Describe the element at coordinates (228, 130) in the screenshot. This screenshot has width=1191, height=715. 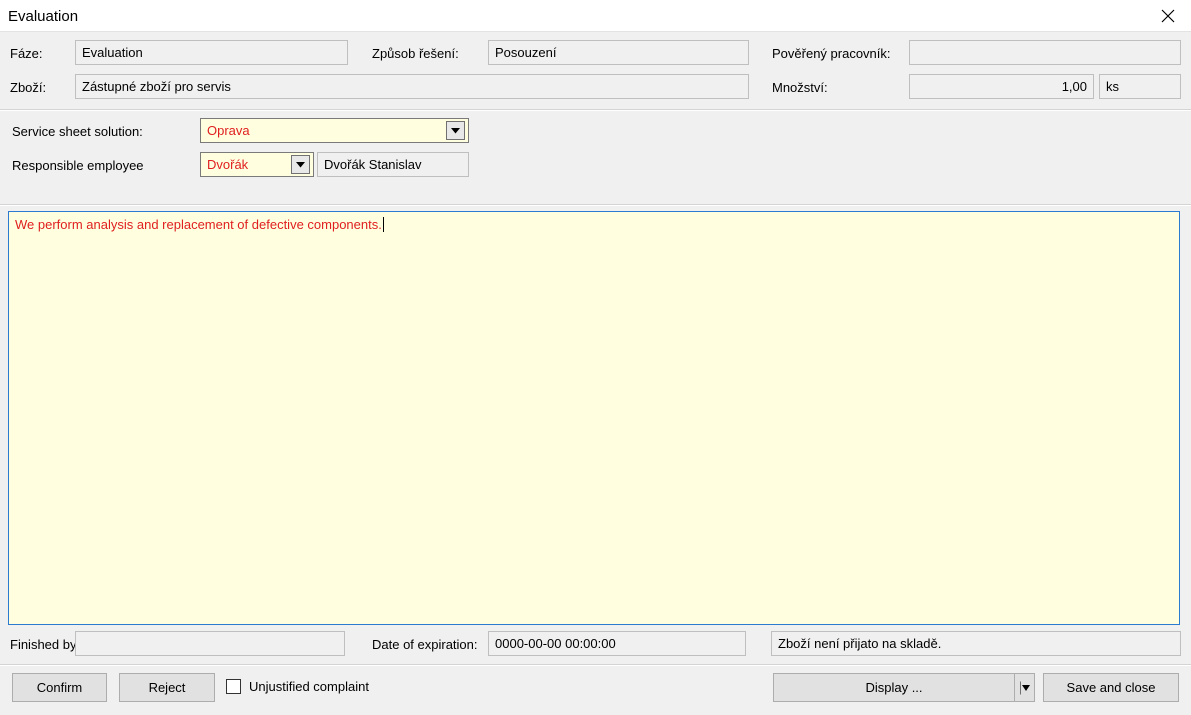
I see `solution-value: Oprava` at that location.